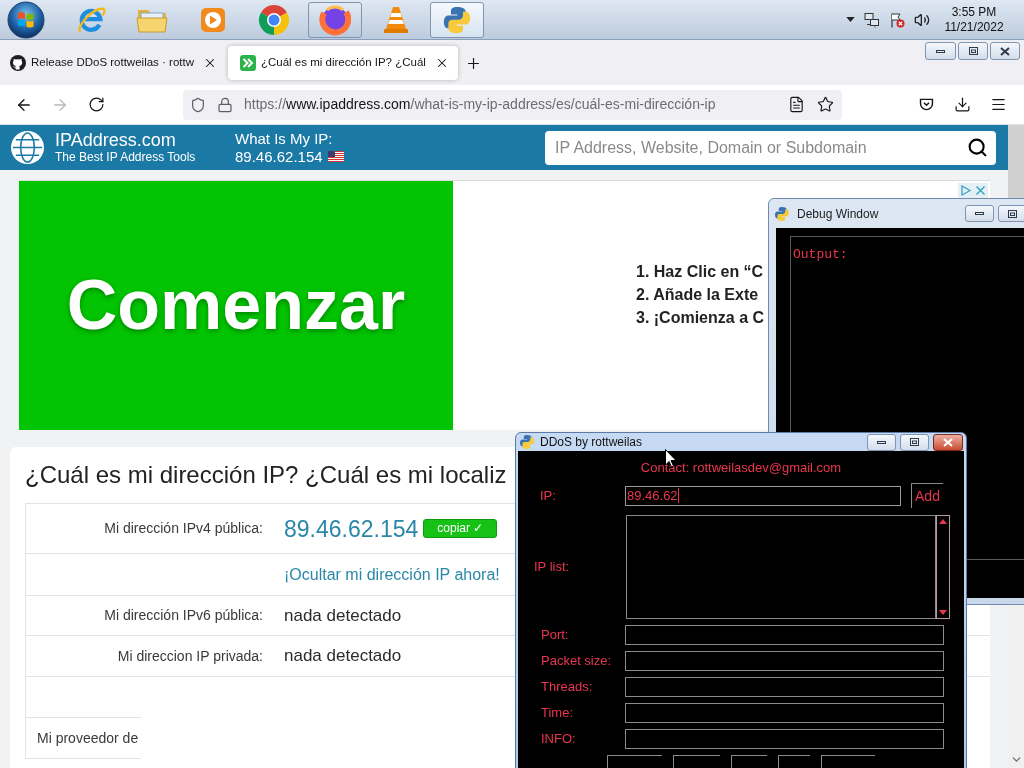 The width and height of the screenshot is (1024, 768). Describe the element at coordinates (897, 19) in the screenshot. I see `flag-icon` at that location.